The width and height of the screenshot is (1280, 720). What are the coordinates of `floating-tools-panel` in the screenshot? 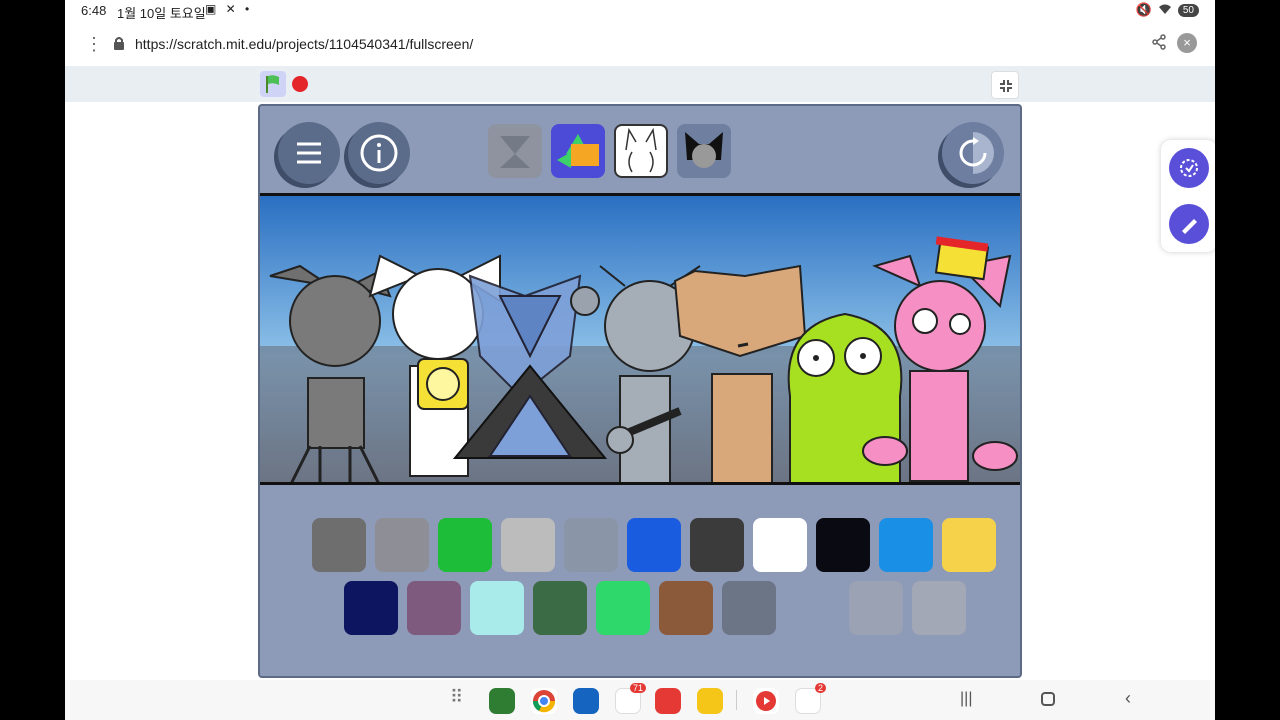 It's located at (1188, 196).